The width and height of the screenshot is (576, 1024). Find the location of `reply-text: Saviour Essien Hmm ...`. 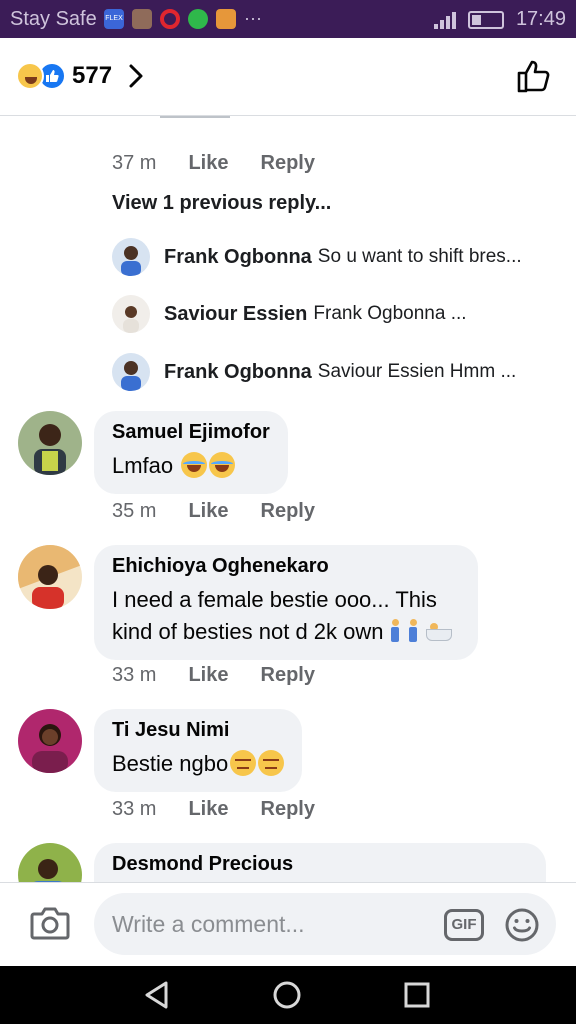

reply-text: Saviour Essien Hmm ... is located at coordinates (417, 371).